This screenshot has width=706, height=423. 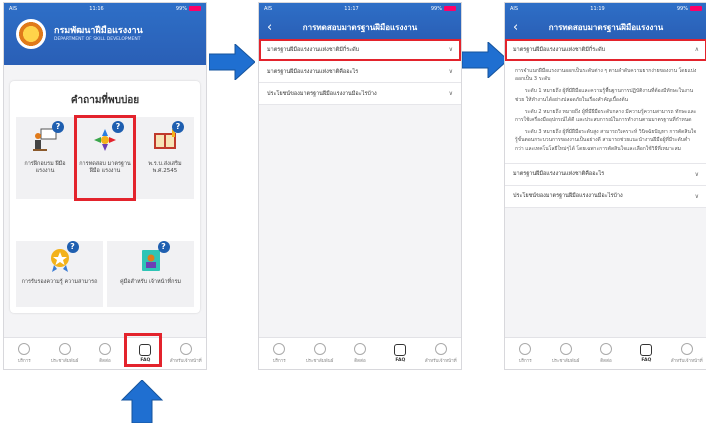 What do you see at coordinates (559, 174) in the screenshot?
I see `accordion-item-label: มาตรฐานฝีมือแรงงานแห่งชาติคืออะไร` at bounding box center [559, 174].